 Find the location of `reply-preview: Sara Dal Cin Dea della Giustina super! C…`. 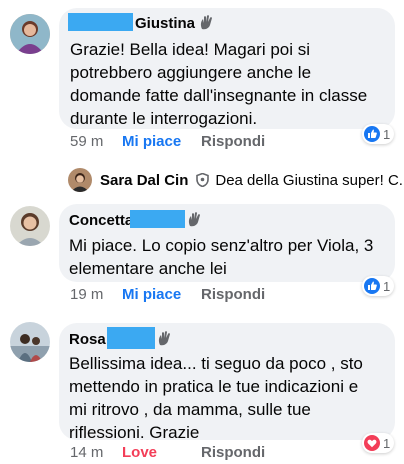

reply-preview: Sara Dal Cin Dea della Giustina super! C… is located at coordinates (236, 180).